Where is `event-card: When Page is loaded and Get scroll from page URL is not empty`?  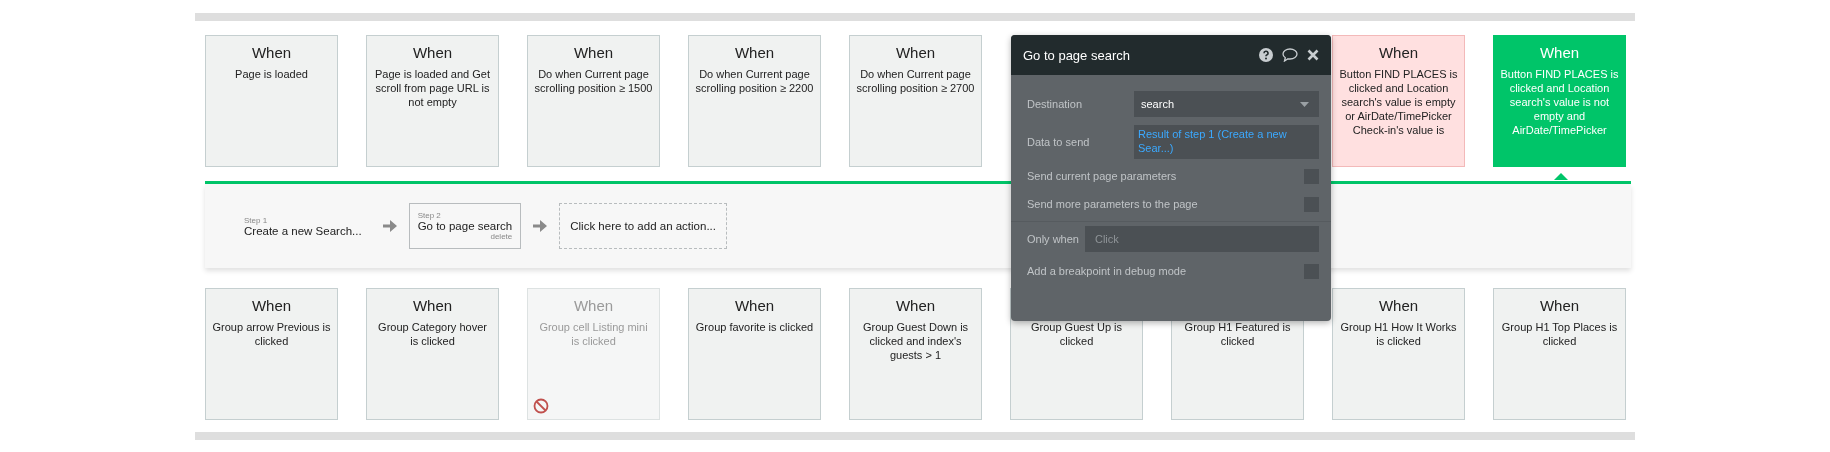 event-card: When Page is loaded and Get scroll from page URL is not empty is located at coordinates (432, 101).